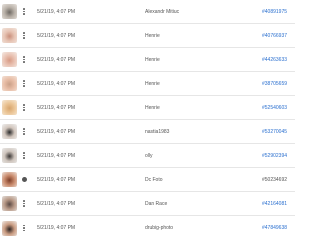  I want to click on info-icon, so click(24, 180).